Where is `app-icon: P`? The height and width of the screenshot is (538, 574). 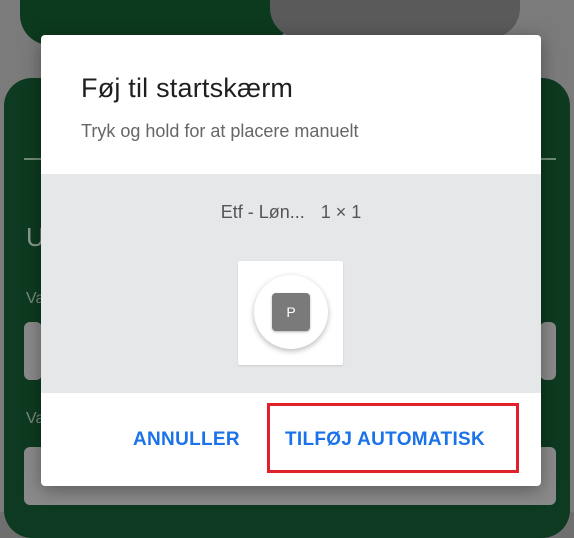
app-icon: P is located at coordinates (291, 312).